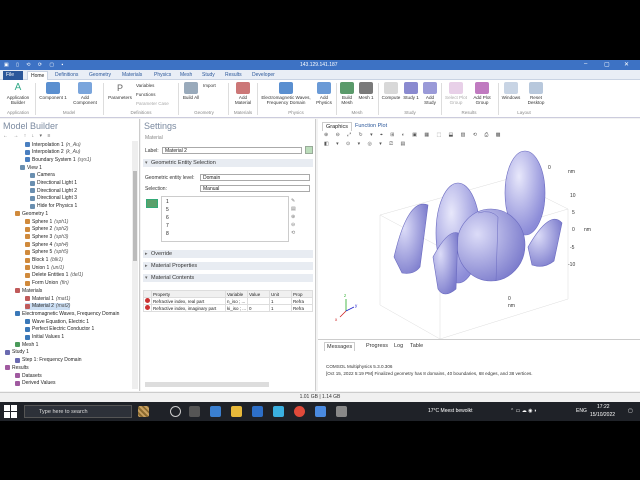 Image resolution: width=640 pixels, height=480 pixels. What do you see at coordinates (215, 411) in the screenshot?
I see `edge-icon` at bounding box center [215, 411].